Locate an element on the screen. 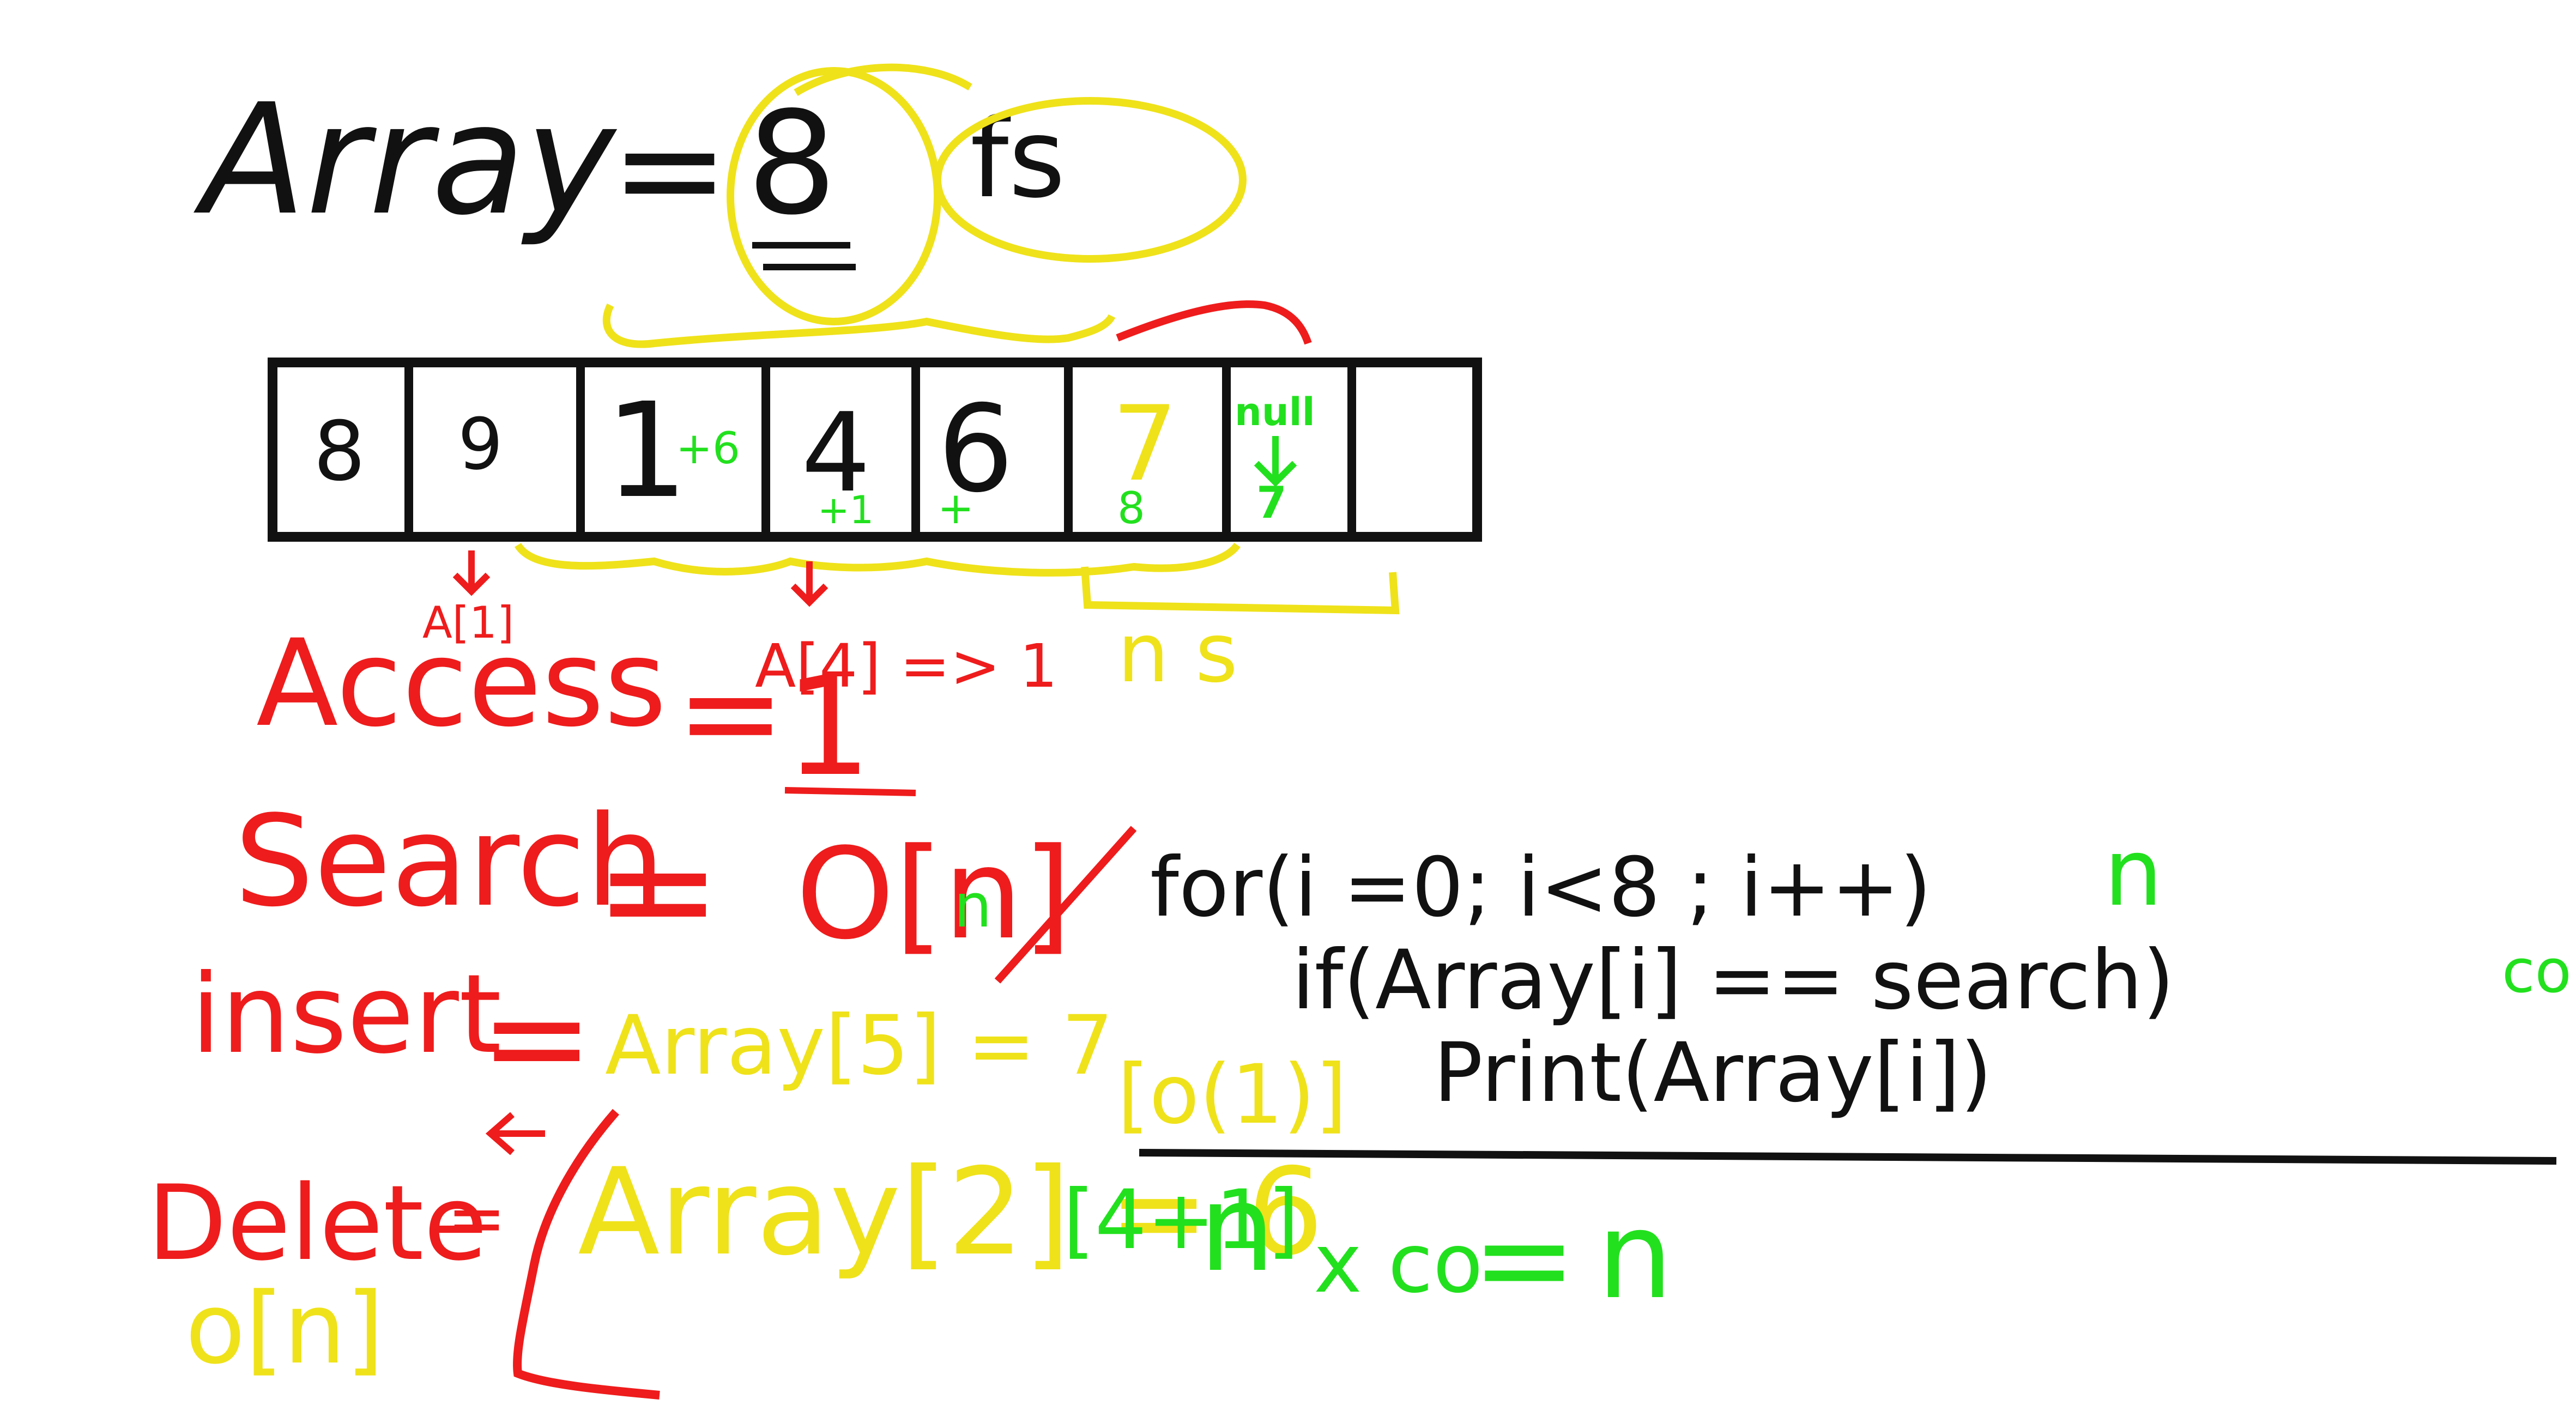 This screenshot has height=1405, width=2576. title-suffix: fs is located at coordinates (1018, 158).